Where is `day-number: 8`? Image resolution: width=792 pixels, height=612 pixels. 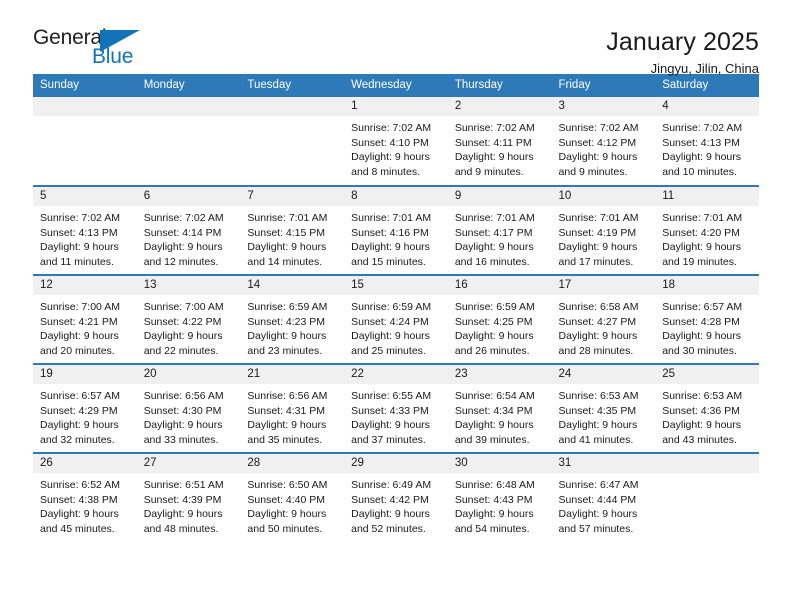 day-number: 8 is located at coordinates (396, 196).